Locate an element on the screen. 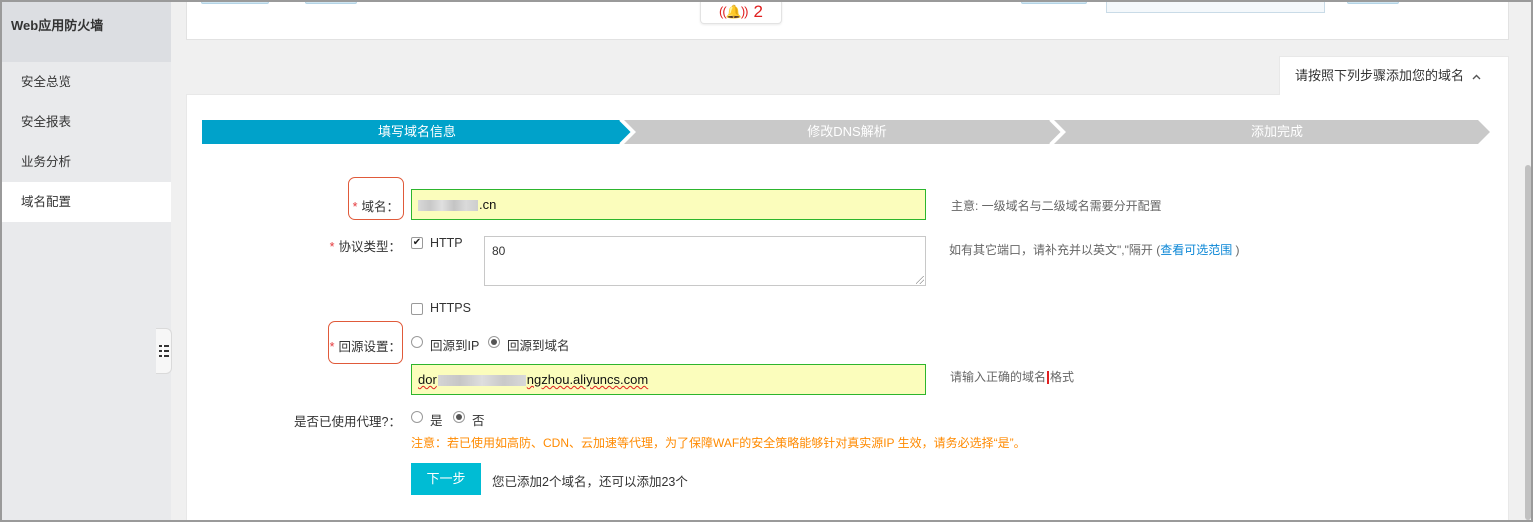 This screenshot has width=1533, height=522. origin-domain-radio is located at coordinates (494, 342).